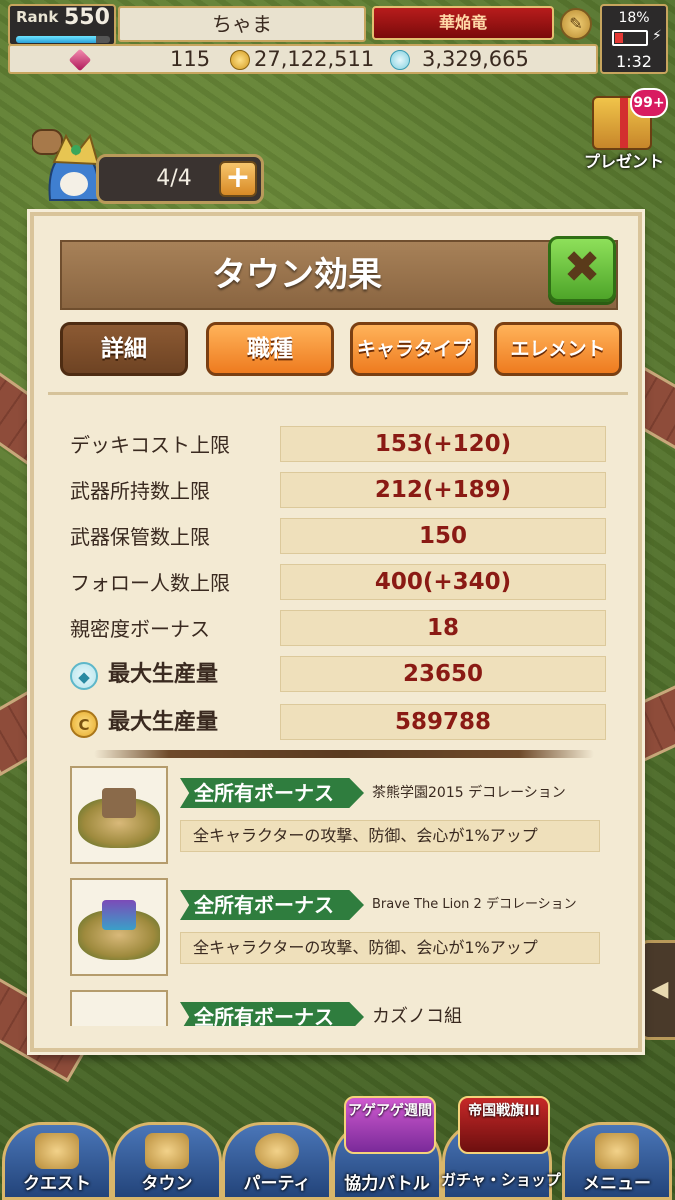 The image size is (675, 1200). I want to click on gem-count: 115, so click(190, 59).